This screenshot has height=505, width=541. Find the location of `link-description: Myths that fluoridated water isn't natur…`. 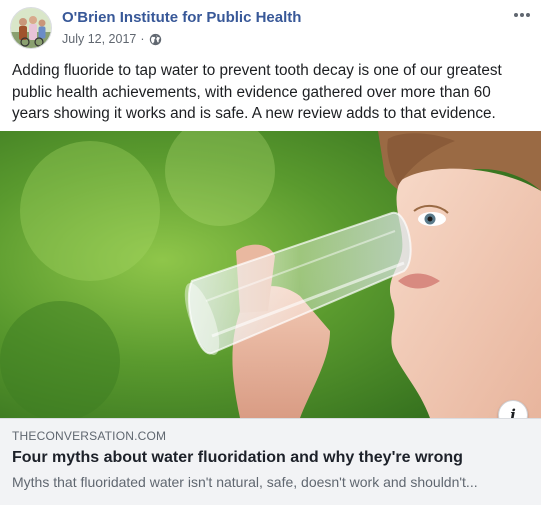

link-description: Myths that fluoridated water isn't natur… is located at coordinates (245, 482).